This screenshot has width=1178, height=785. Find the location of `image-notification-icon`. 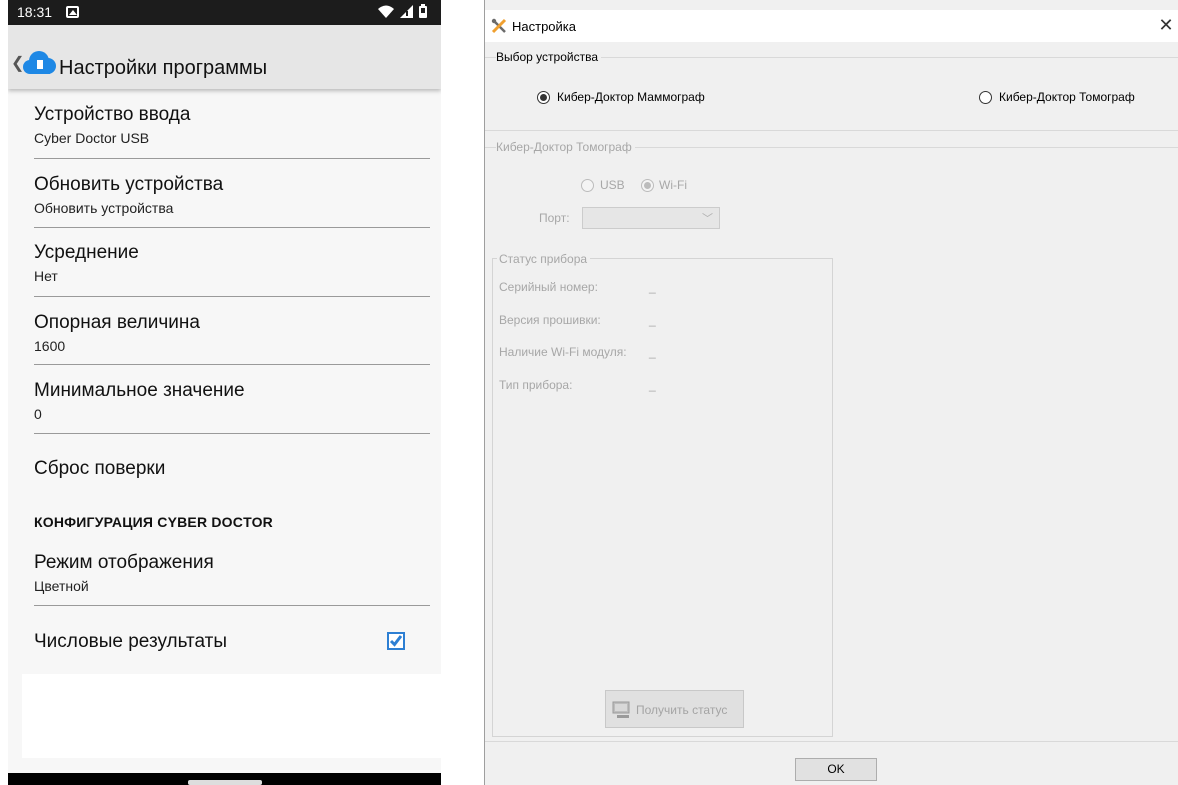

image-notification-icon is located at coordinates (72, 12).